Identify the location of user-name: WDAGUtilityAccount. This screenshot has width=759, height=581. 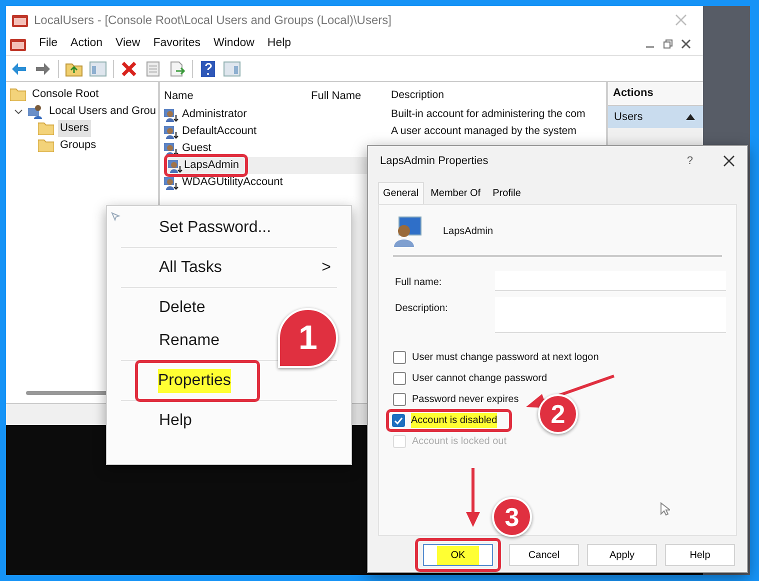
(232, 182).